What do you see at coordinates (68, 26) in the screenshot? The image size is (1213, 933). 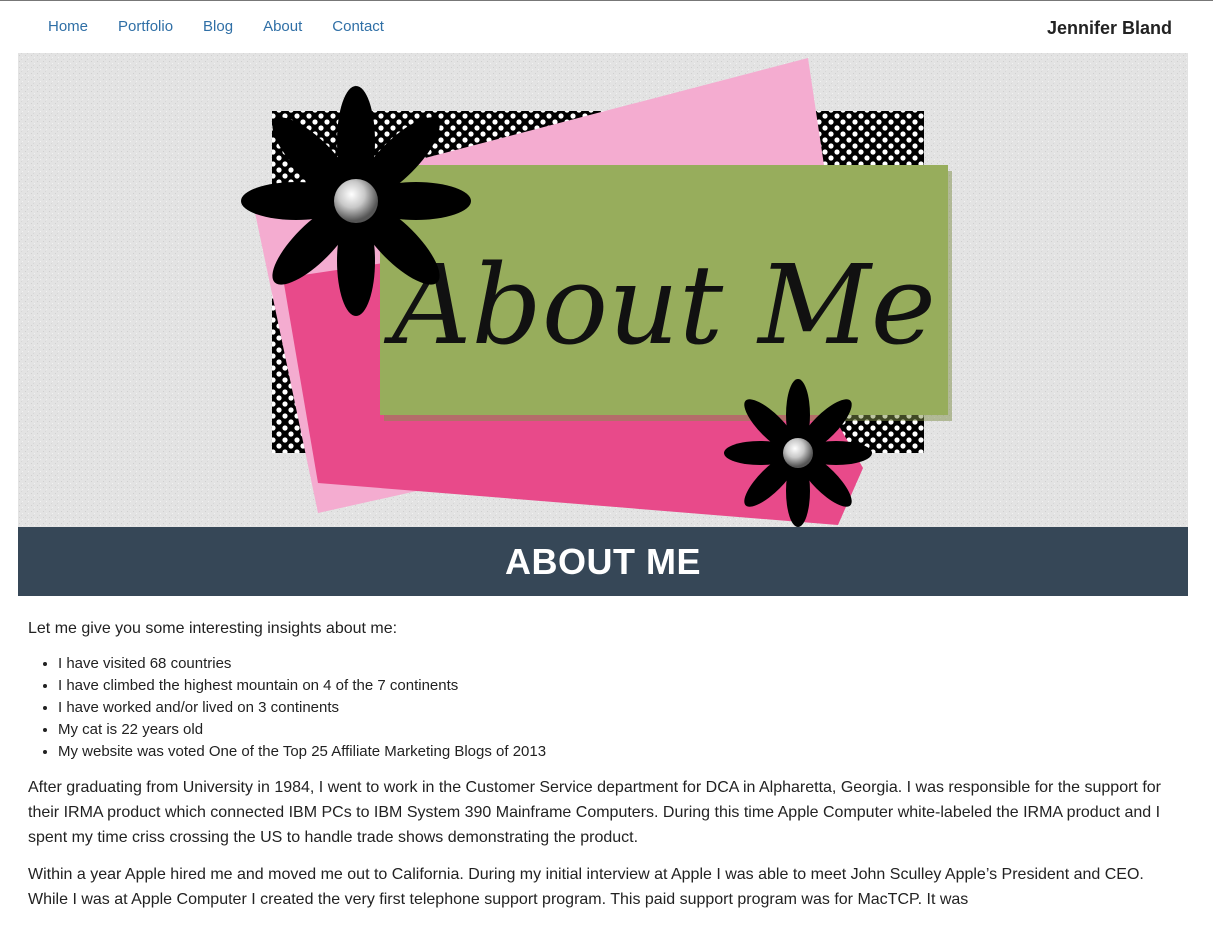 I see `nav-link-home: Home` at bounding box center [68, 26].